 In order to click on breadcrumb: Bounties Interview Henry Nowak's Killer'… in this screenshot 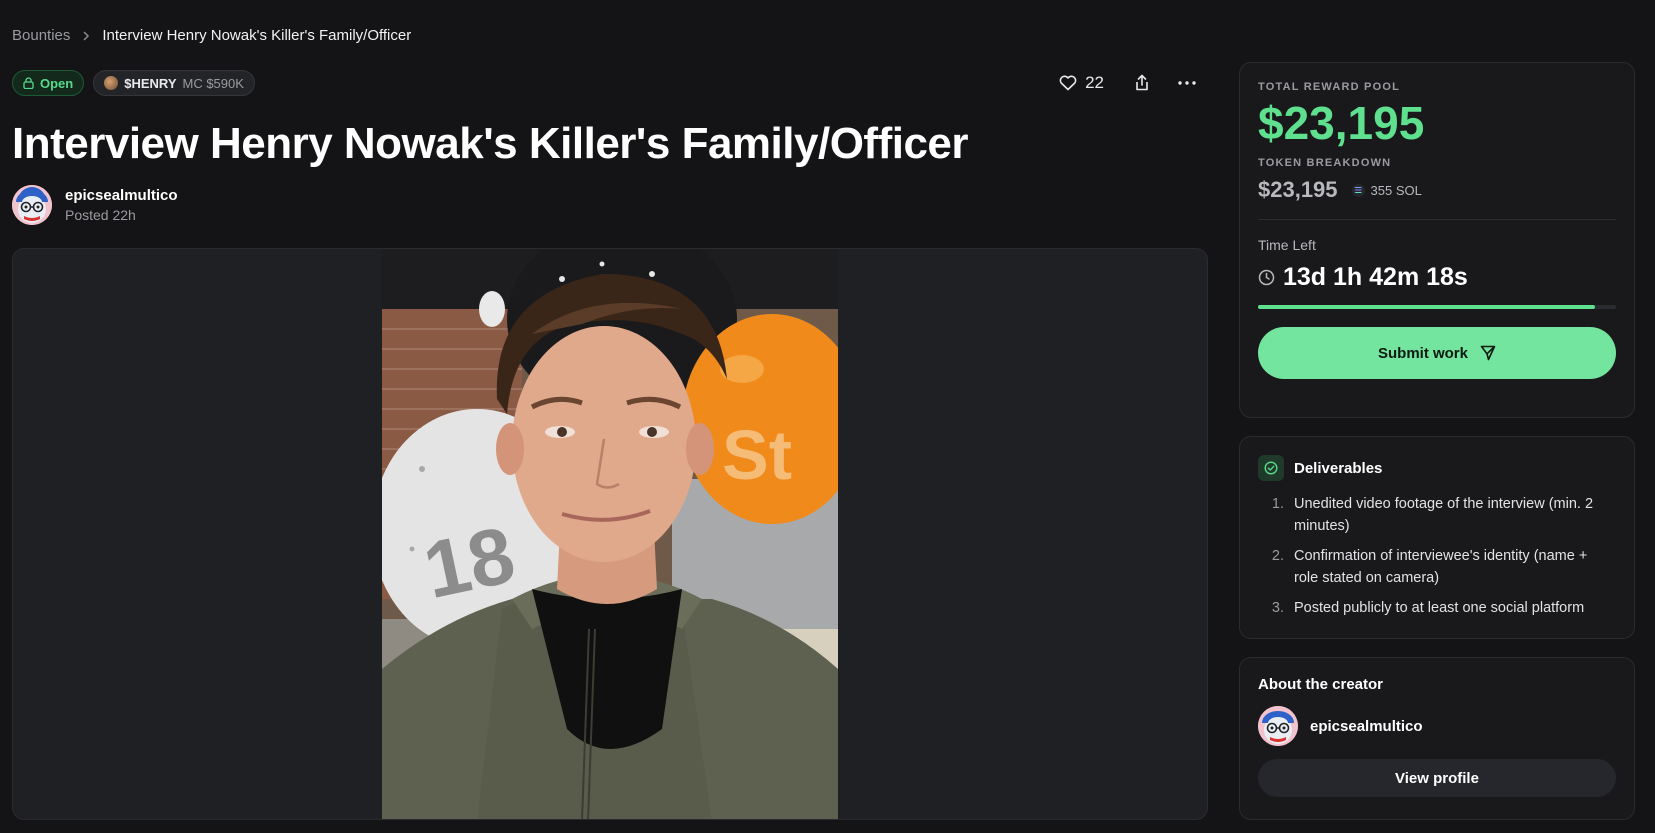, I will do `click(211, 35)`.